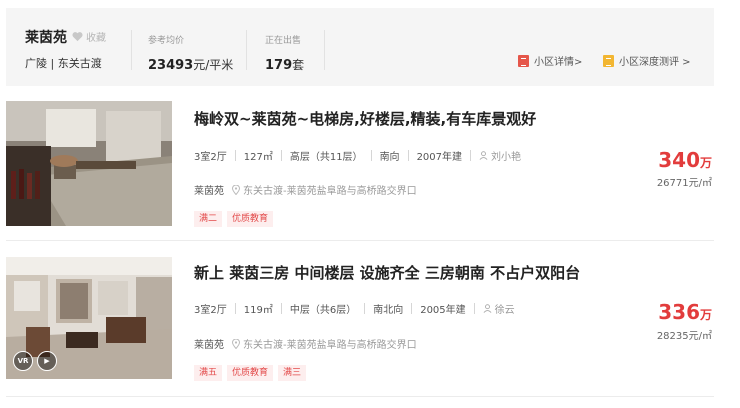 The image size is (740, 408). What do you see at coordinates (191, 65) in the screenshot?
I see `avg-price-value: 23493元/平米` at bounding box center [191, 65].